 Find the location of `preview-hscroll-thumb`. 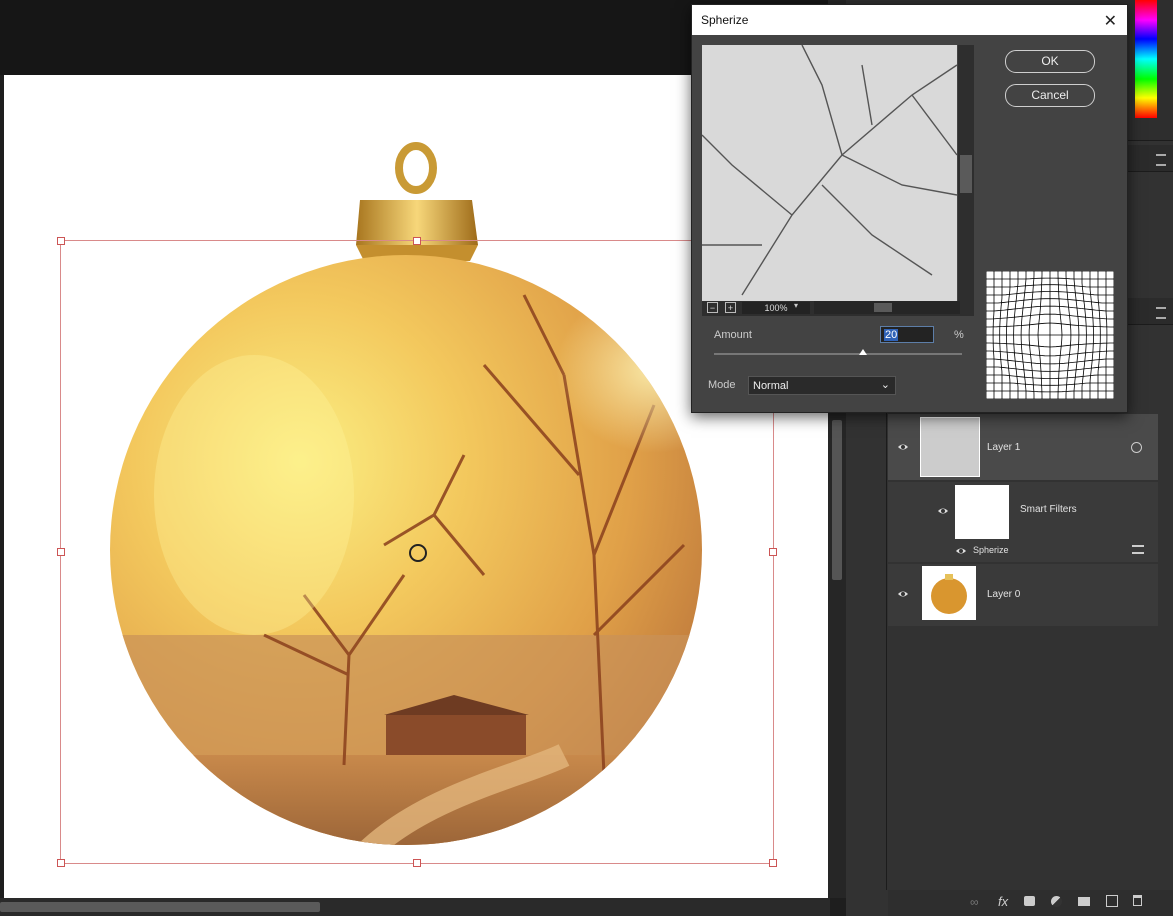

preview-hscroll-thumb is located at coordinates (883, 307).